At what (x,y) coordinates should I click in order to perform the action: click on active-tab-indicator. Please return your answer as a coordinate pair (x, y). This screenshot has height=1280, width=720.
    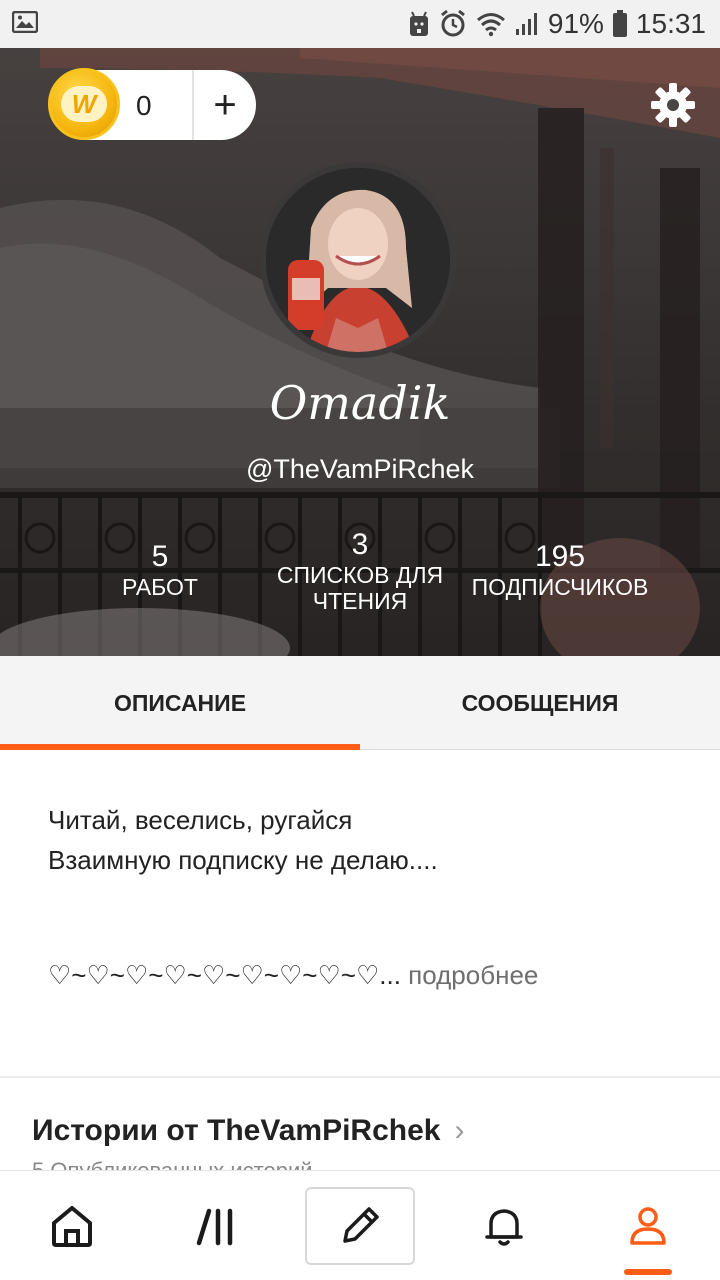
    Looking at the image, I should click on (648, 1272).